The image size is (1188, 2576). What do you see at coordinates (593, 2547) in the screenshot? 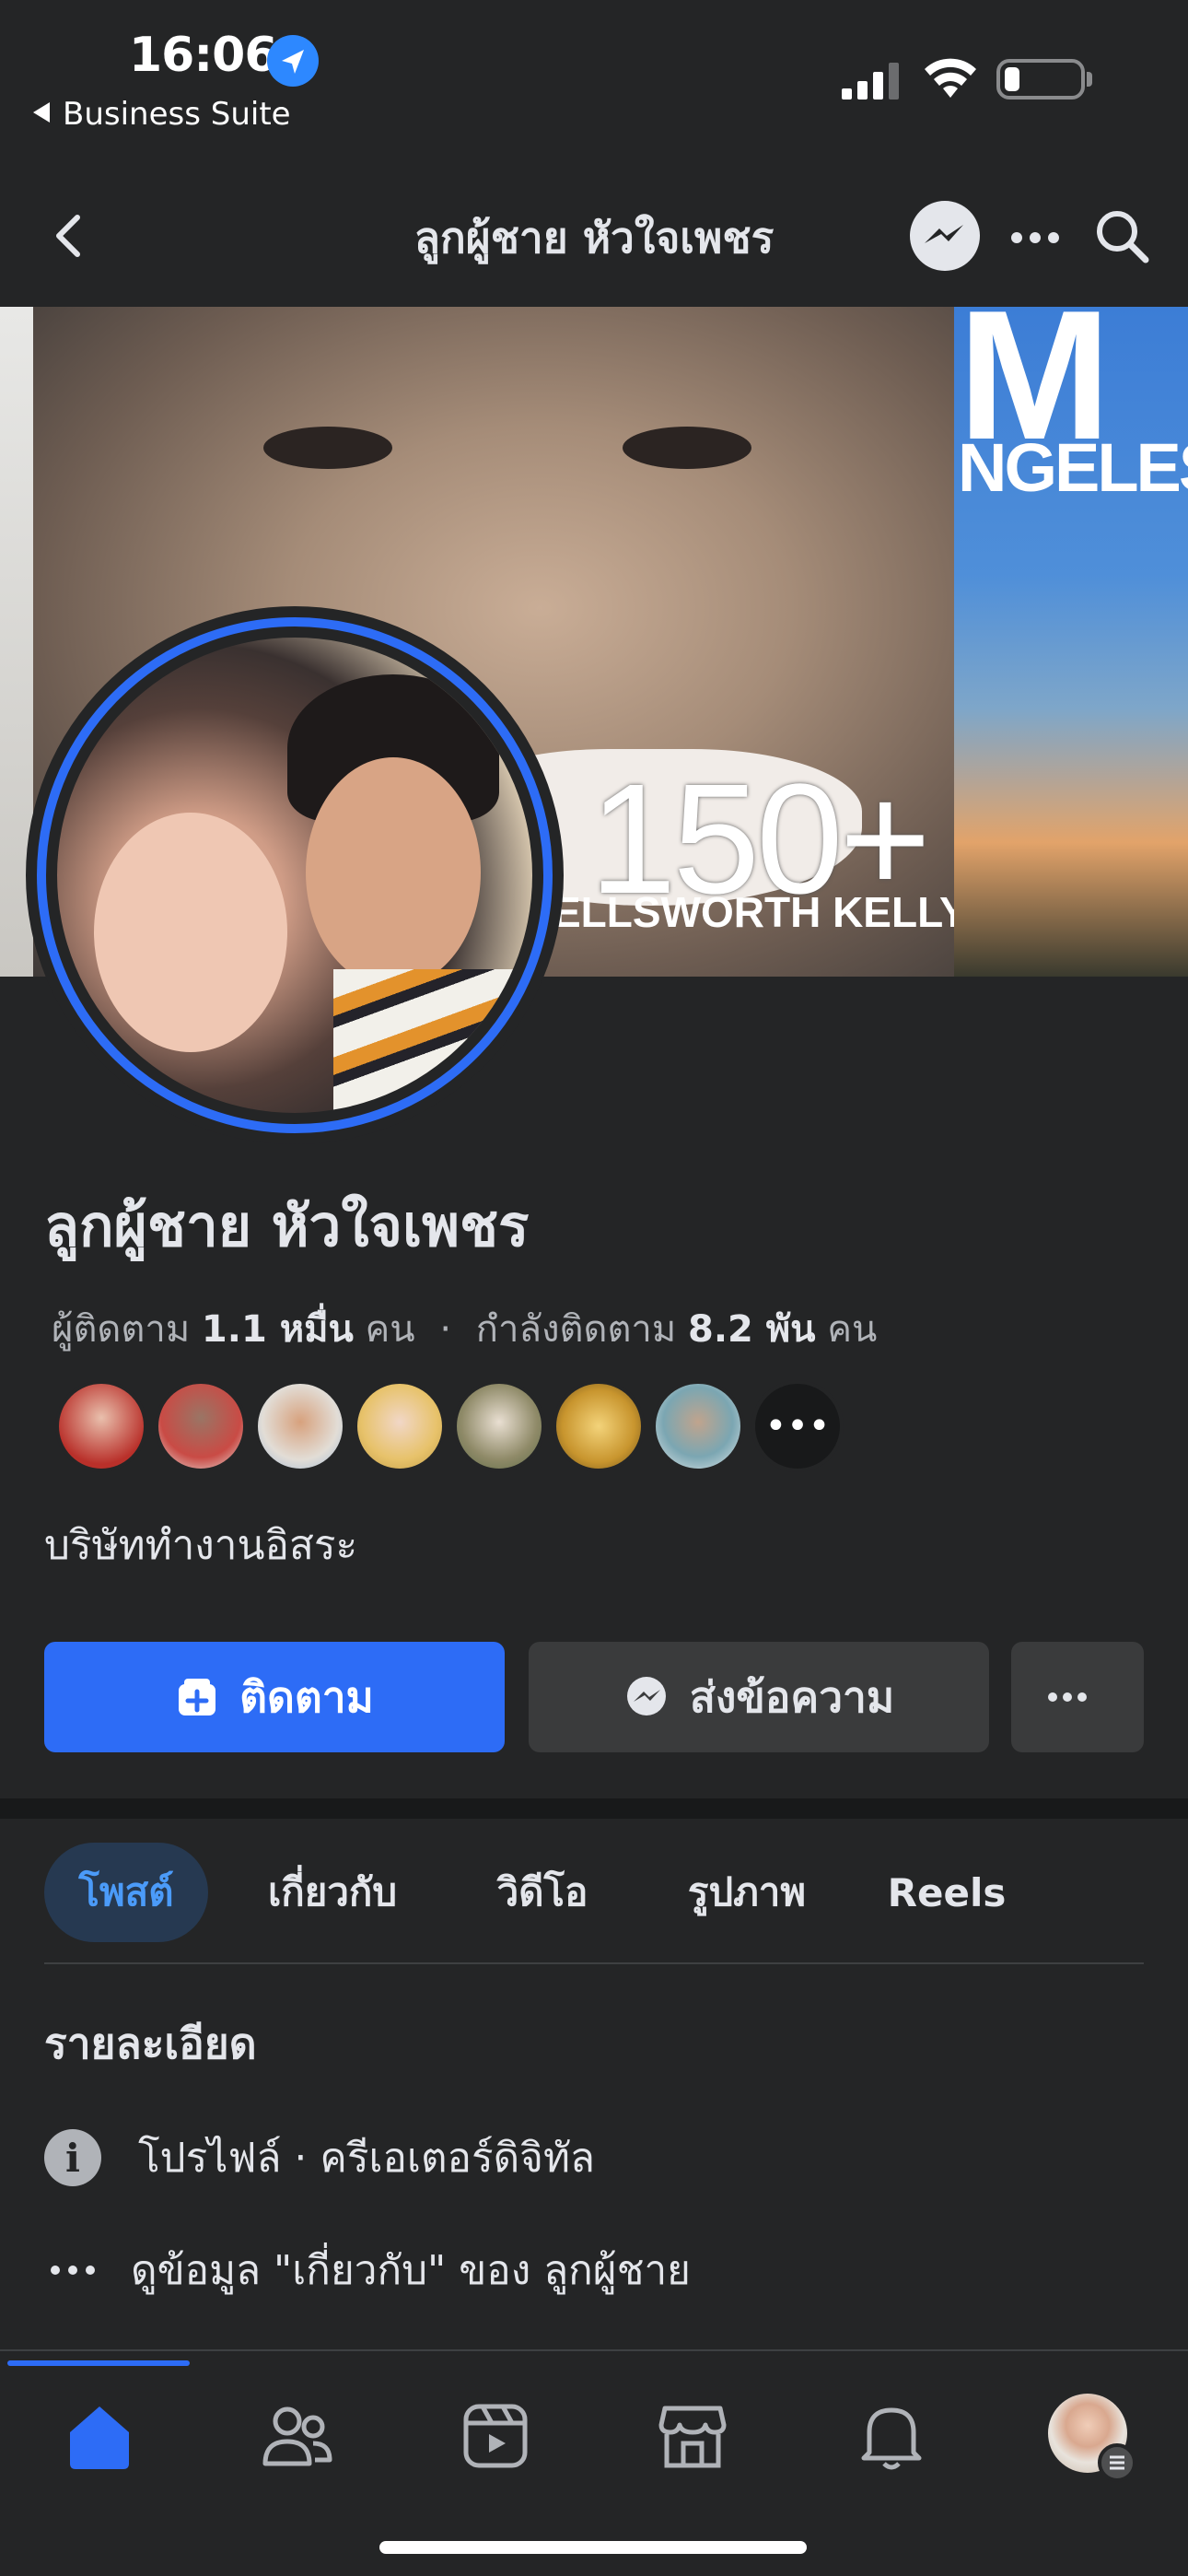
I see `home-indicator` at bounding box center [593, 2547].